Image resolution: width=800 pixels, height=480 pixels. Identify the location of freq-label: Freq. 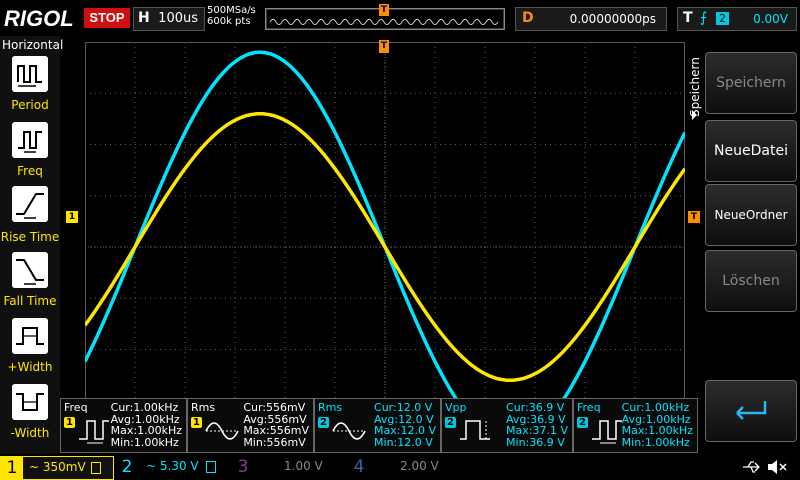
(30, 171).